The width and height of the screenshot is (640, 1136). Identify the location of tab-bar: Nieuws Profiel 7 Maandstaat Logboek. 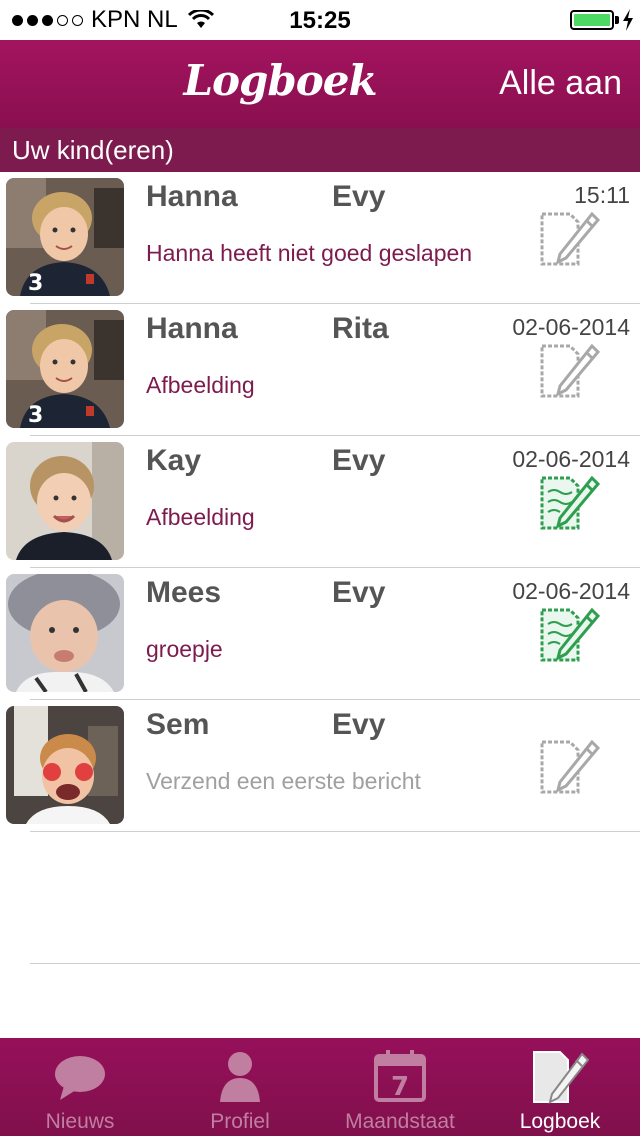
(320, 1087).